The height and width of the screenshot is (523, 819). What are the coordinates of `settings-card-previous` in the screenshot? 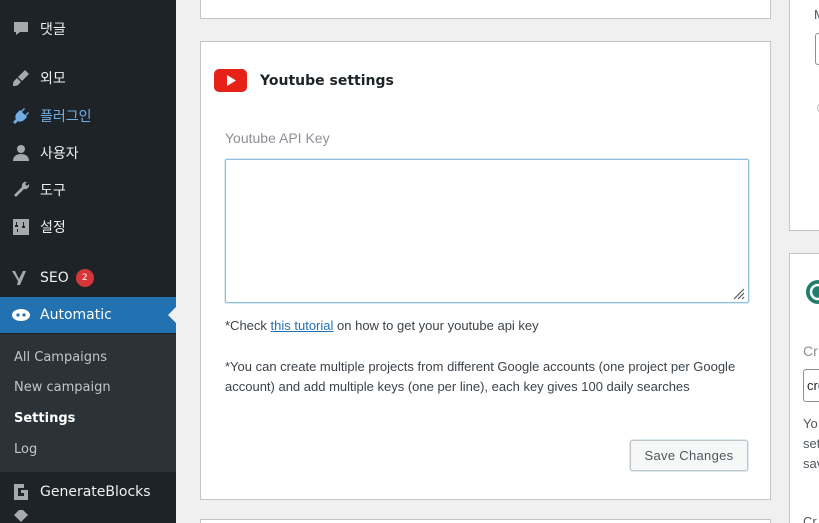 It's located at (485, 9).